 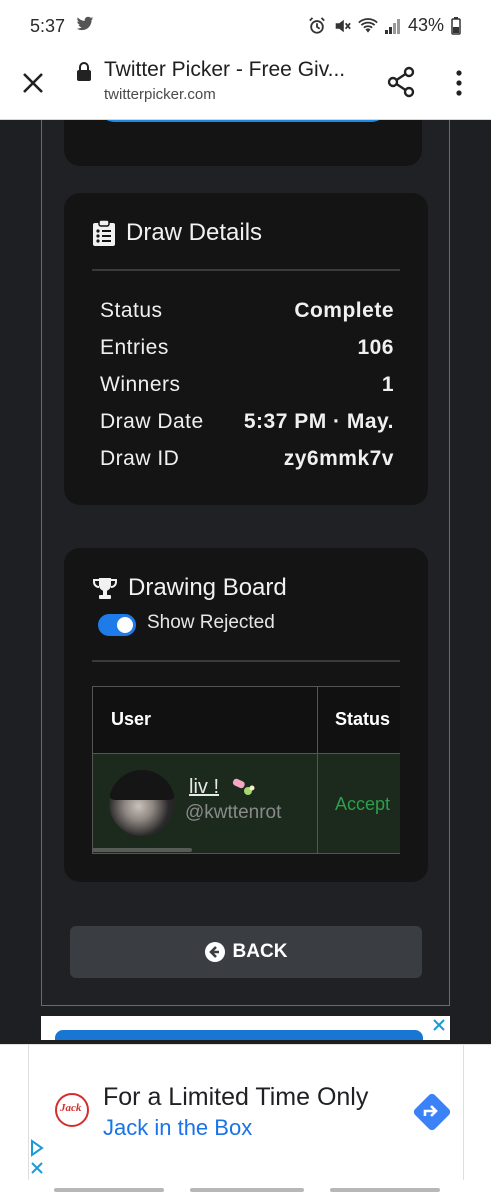 I want to click on previous-card-button, so click(x=243, y=121).